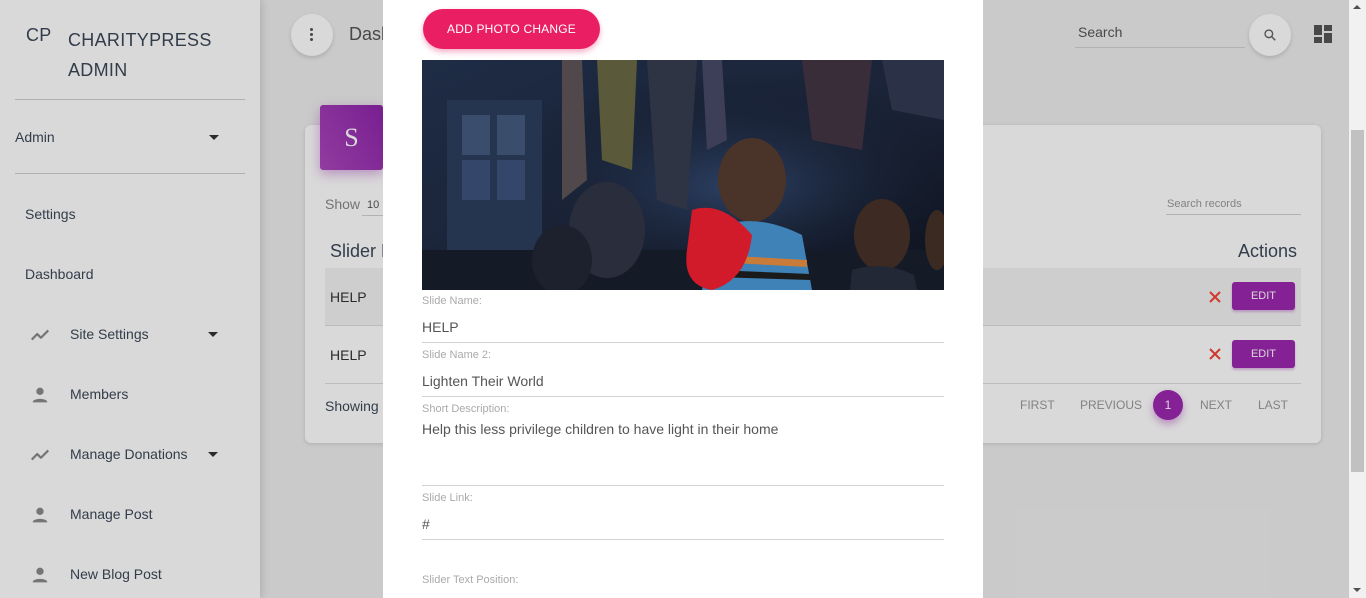 This screenshot has width=1366, height=598. I want to click on slide-photo, so click(683, 175).